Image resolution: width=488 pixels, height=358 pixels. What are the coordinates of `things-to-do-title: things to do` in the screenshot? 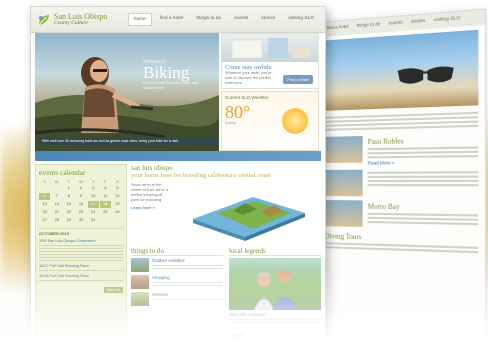 It's located at (177, 251).